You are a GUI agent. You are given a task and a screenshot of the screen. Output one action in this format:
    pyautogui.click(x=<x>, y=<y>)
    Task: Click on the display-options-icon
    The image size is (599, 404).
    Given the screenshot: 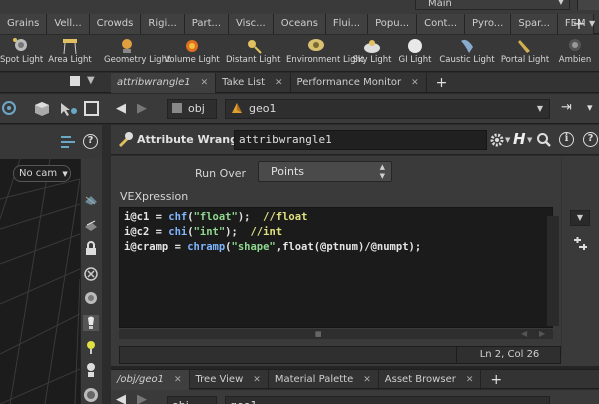 What is the action you would take?
    pyautogui.click(x=69, y=142)
    